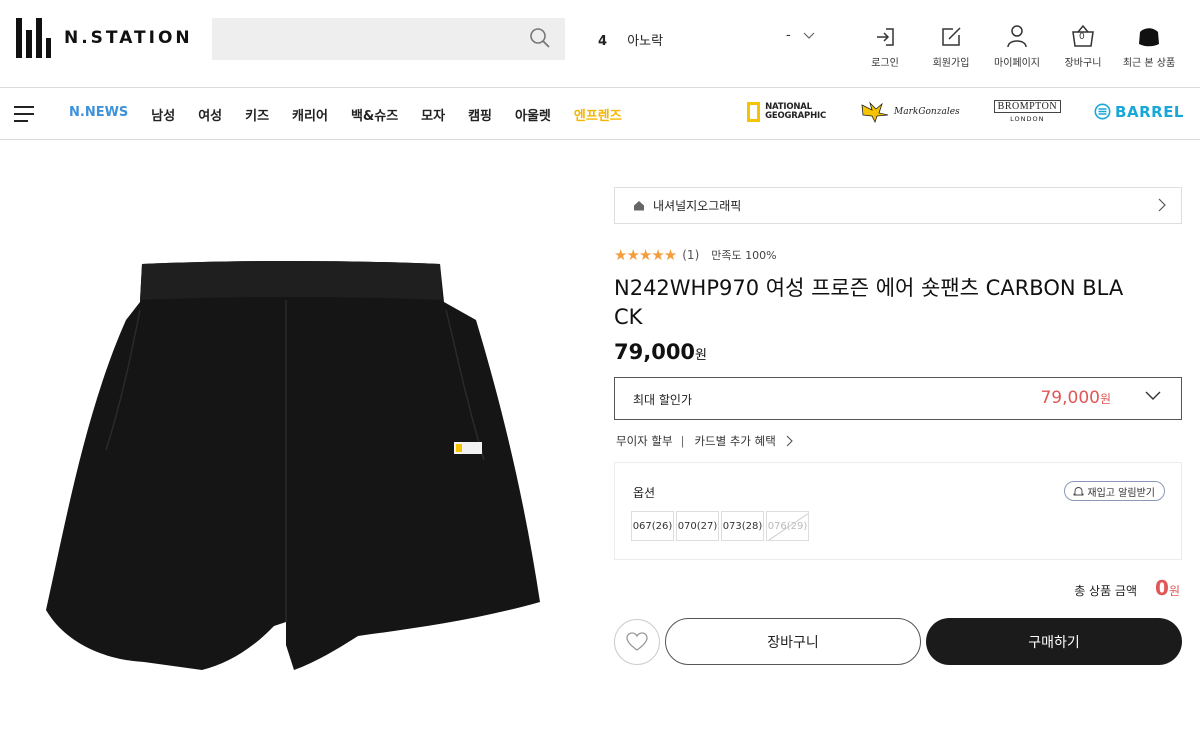  I want to click on review-count: (1), so click(691, 255).